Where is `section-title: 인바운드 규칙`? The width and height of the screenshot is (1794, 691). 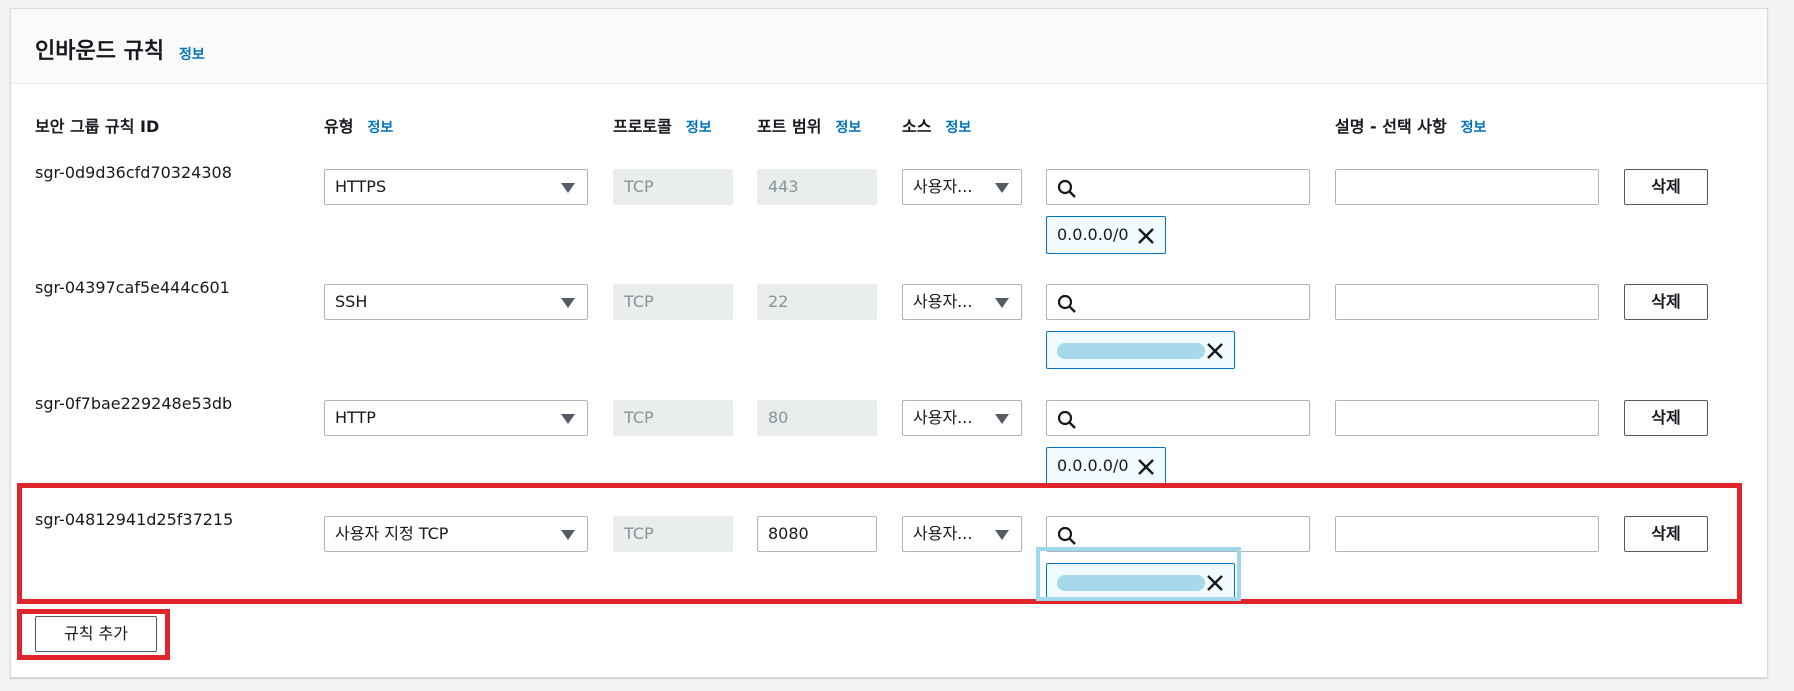 section-title: 인바운드 규칙 is located at coordinates (100, 51).